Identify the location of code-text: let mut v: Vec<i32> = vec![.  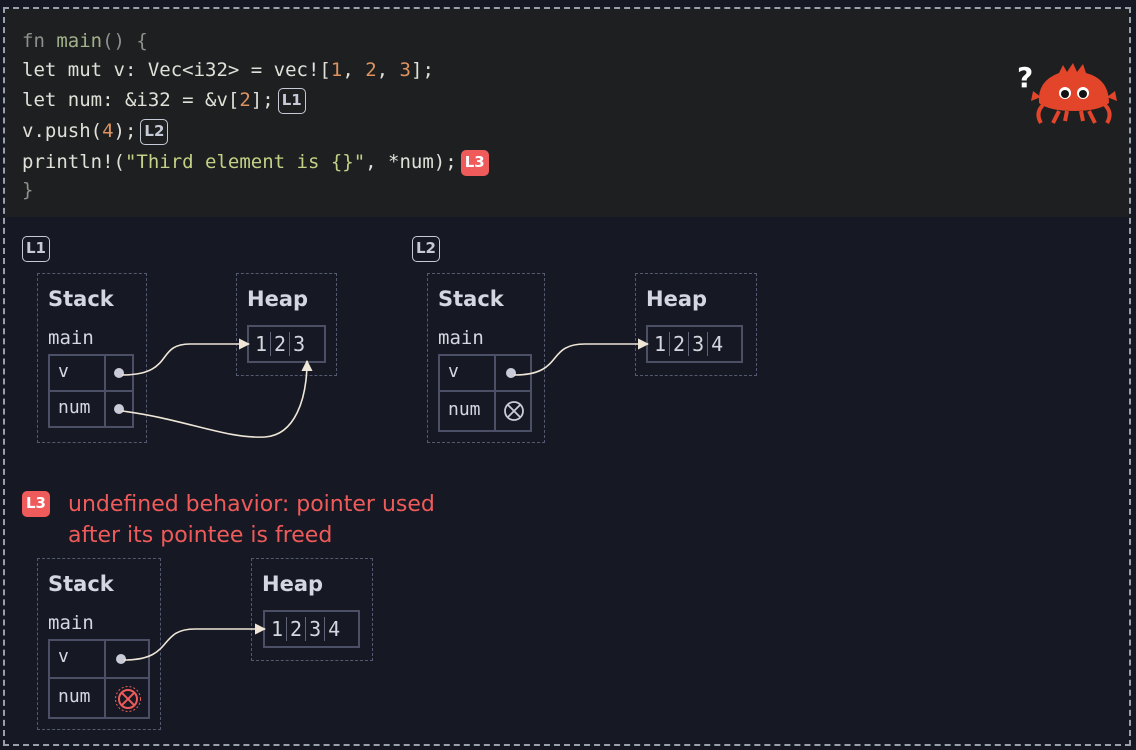
(176, 70).